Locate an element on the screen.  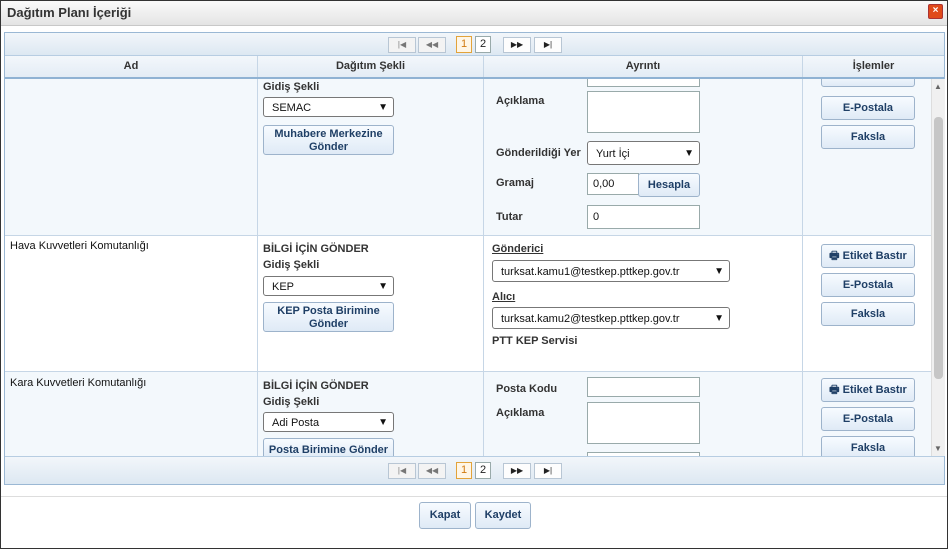
gonderildigi-select: Yurt İçi ▼ is located at coordinates (643, 153).